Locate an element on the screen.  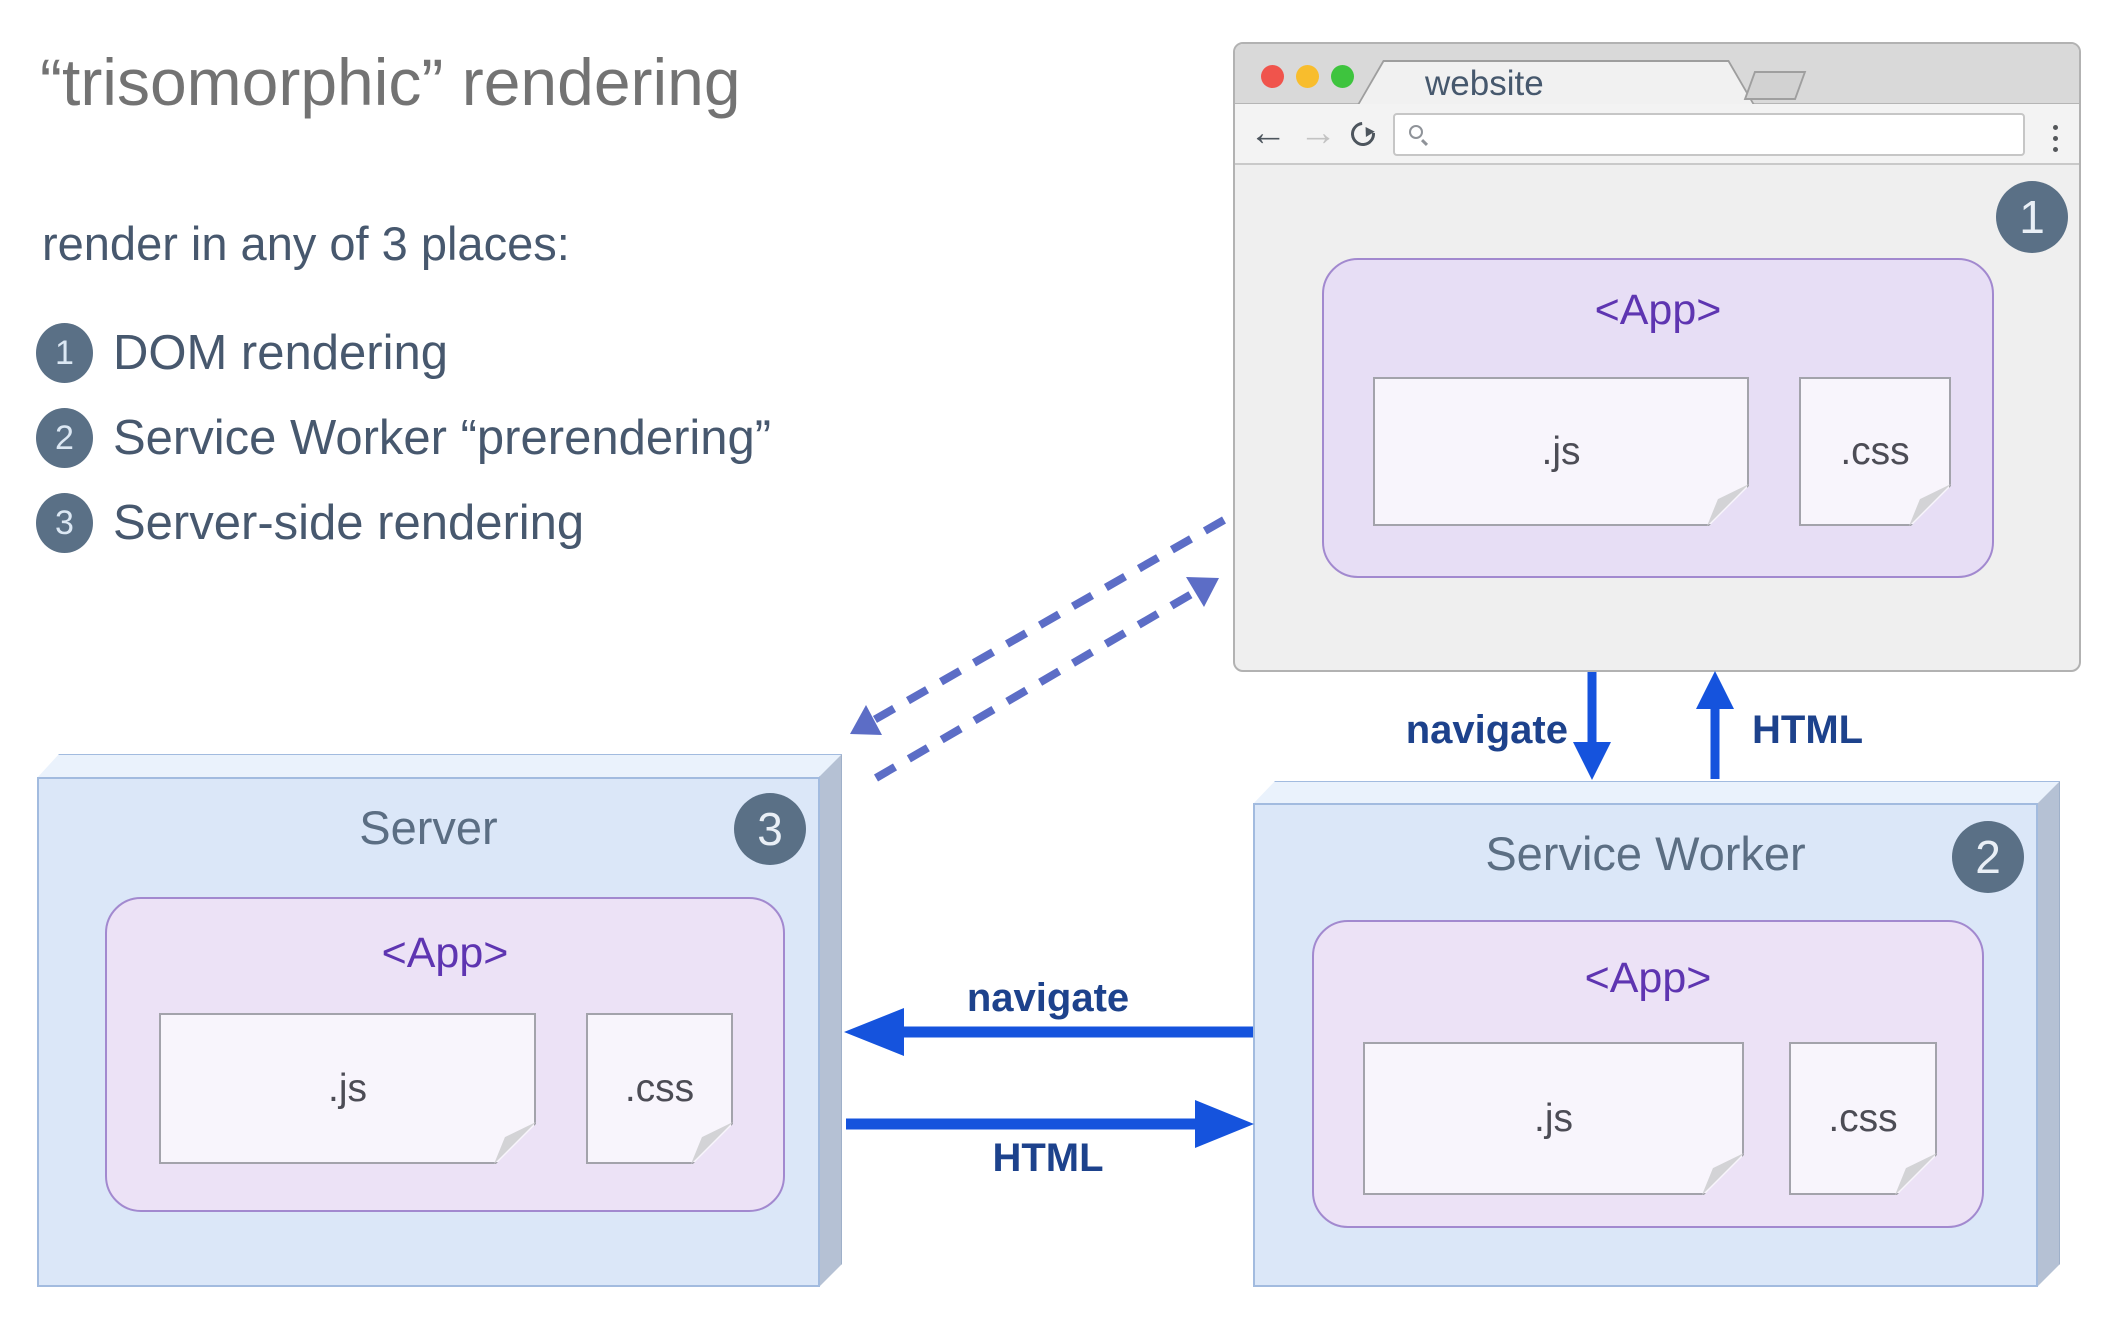
next-tab-stub is located at coordinates (1775, 85).